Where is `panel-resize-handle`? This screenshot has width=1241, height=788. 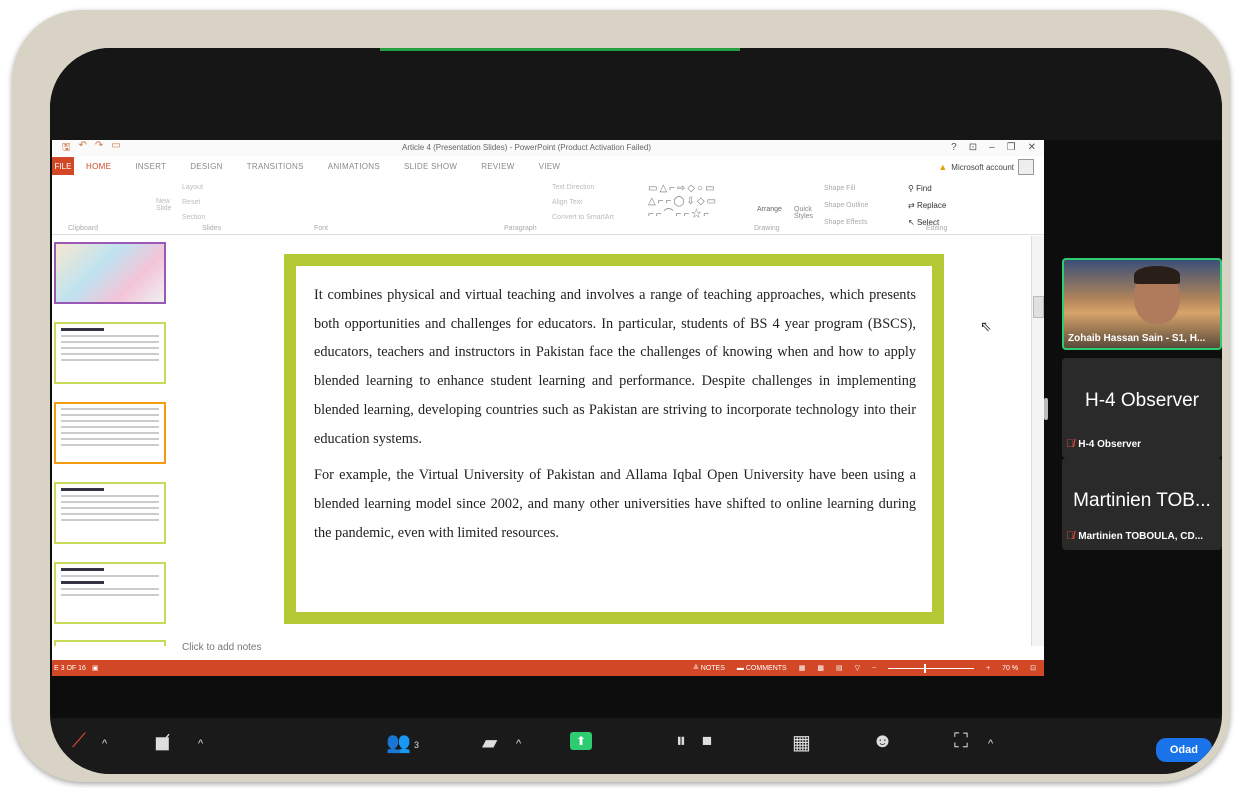 panel-resize-handle is located at coordinates (1046, 409).